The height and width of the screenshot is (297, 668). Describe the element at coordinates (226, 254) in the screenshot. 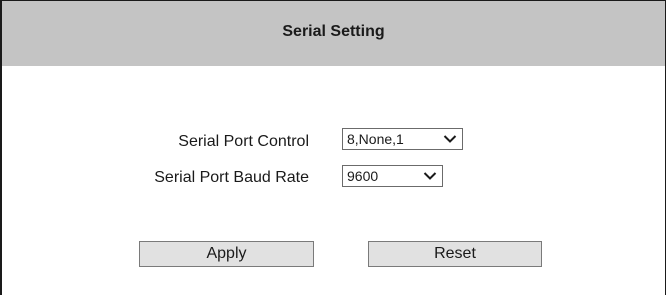

I see `apply-button: Apply` at that location.